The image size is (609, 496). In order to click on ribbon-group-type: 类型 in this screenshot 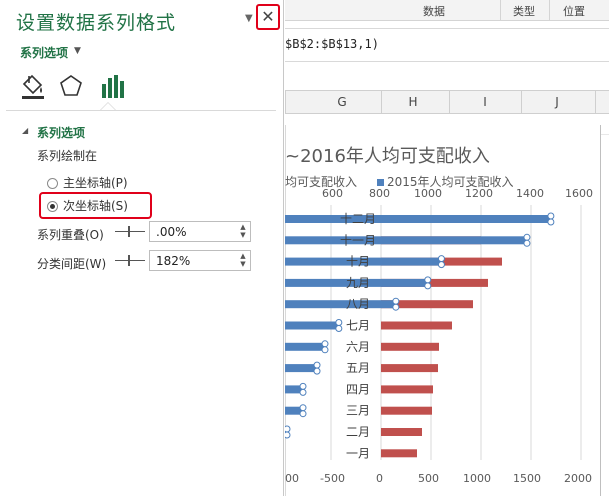, I will do `click(524, 11)`.